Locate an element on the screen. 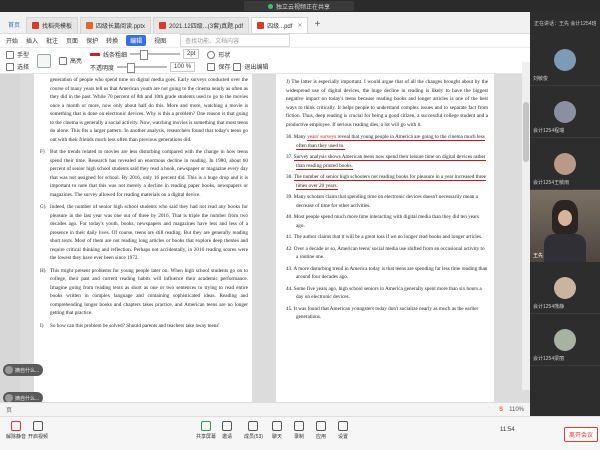  transparency-slider is located at coordinates (142, 68).